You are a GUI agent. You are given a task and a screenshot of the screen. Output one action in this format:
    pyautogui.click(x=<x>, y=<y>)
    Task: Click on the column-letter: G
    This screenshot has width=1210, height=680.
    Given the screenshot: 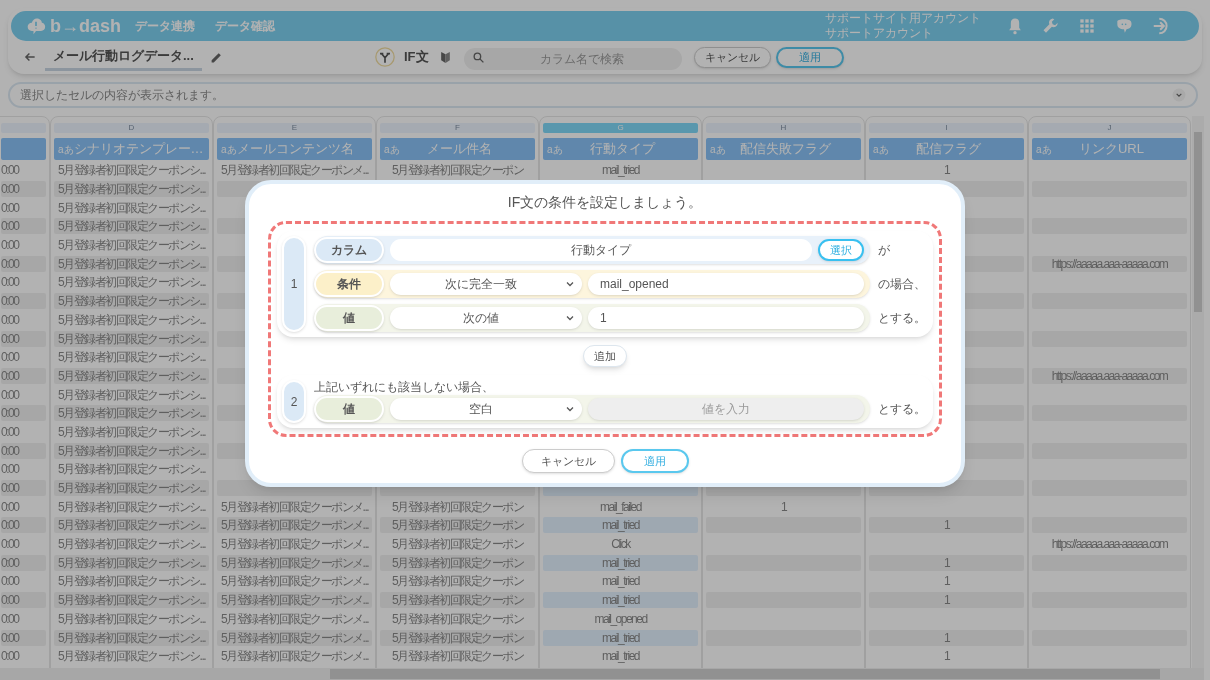 What is the action you would take?
    pyautogui.click(x=620, y=128)
    